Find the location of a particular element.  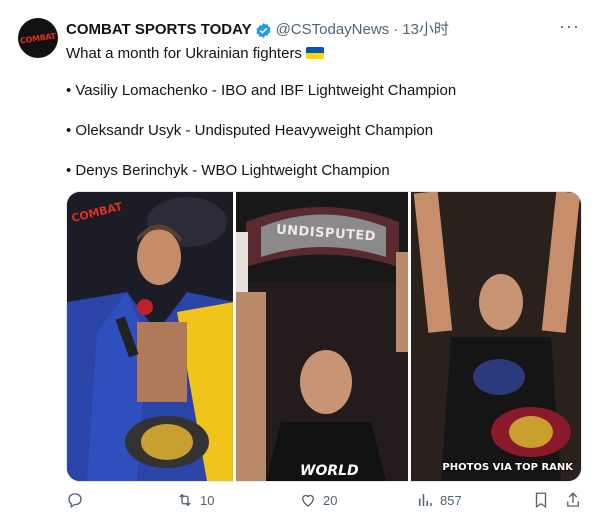

tweet-headline: What a month for Ukrainian fighters is located at coordinates (195, 54).